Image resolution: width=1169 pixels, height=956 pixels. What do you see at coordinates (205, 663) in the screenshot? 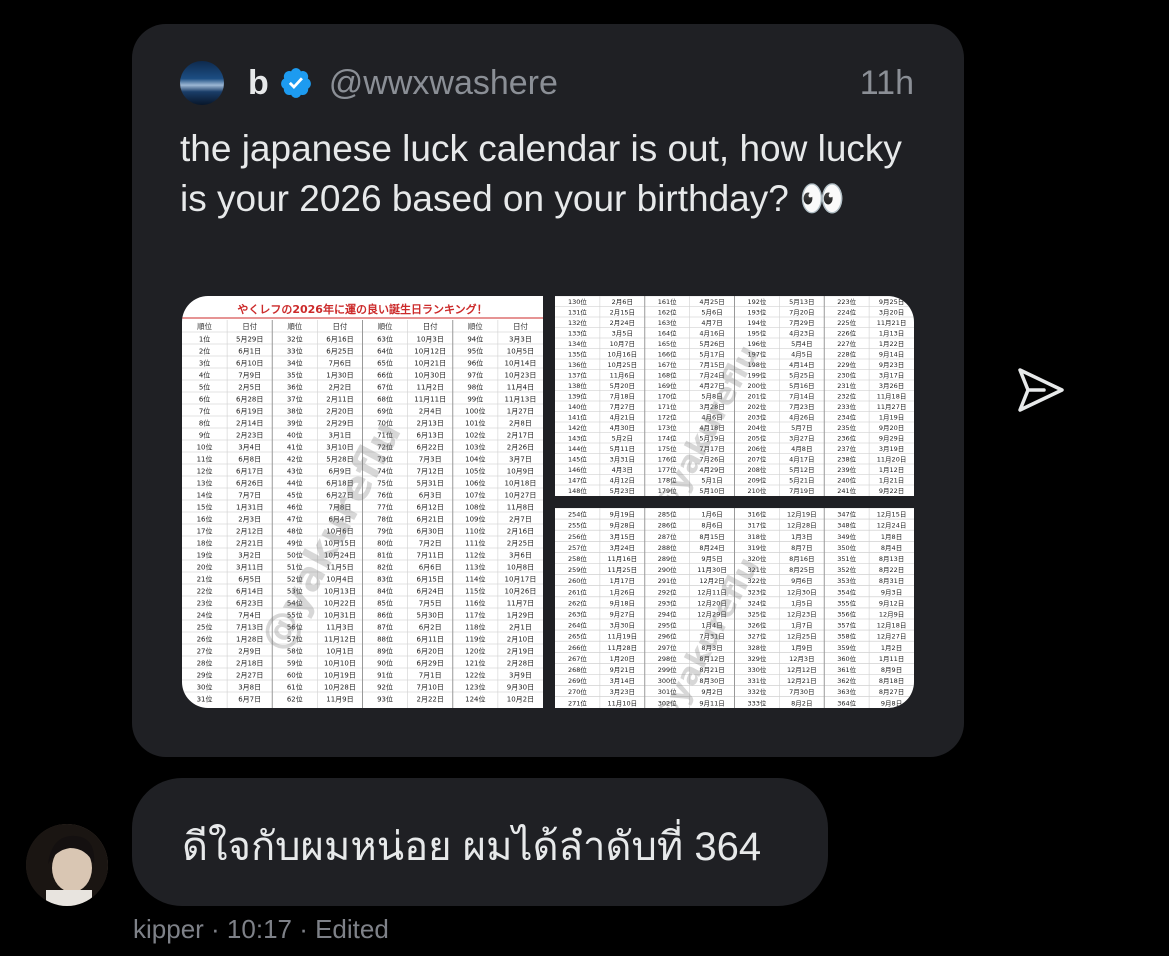
I see `table-cell: 28位` at bounding box center [205, 663].